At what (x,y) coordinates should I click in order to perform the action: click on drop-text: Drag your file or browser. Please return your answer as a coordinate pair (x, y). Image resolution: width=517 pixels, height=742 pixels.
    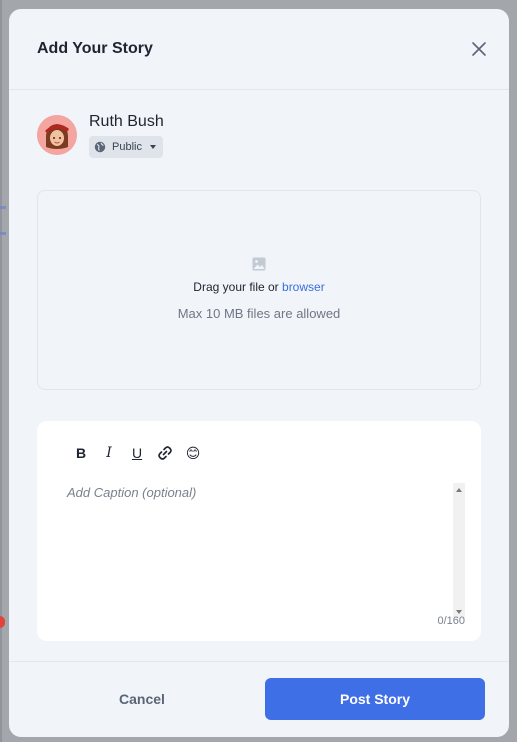
    Looking at the image, I should click on (258, 287).